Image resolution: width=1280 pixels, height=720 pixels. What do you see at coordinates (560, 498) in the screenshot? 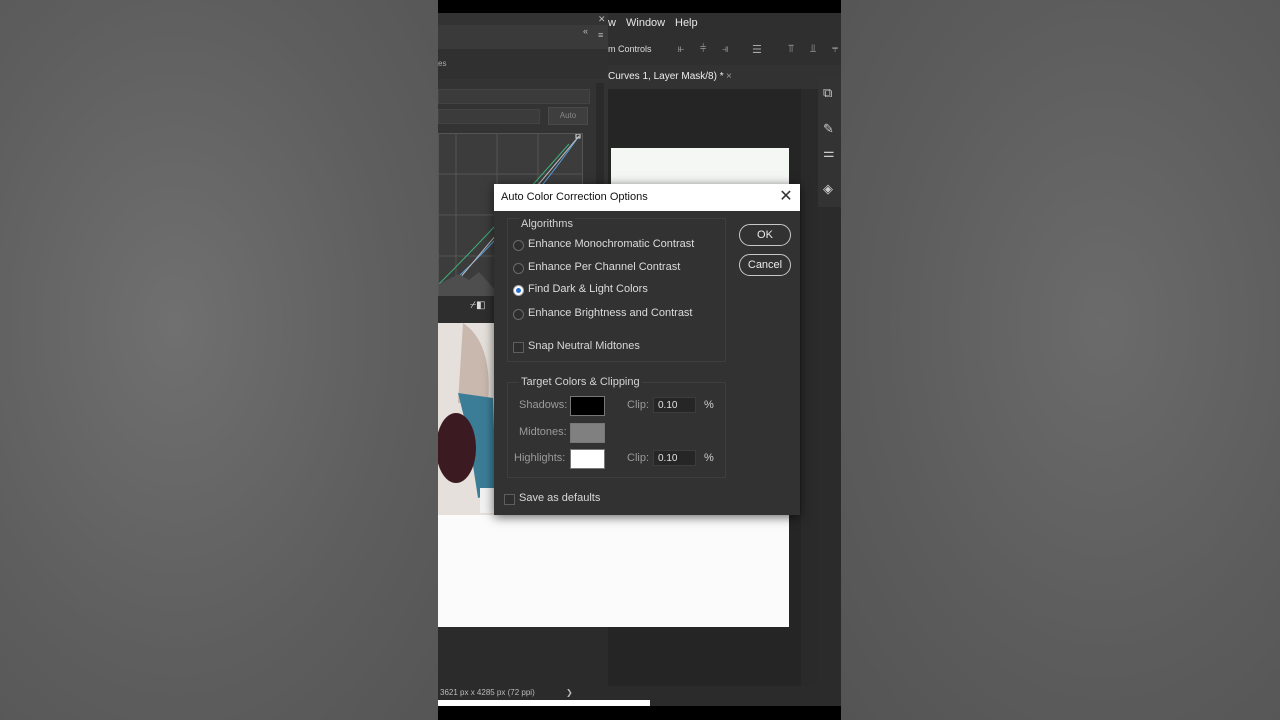
I see `save-as-defaults-label: Save as defaults` at bounding box center [560, 498].